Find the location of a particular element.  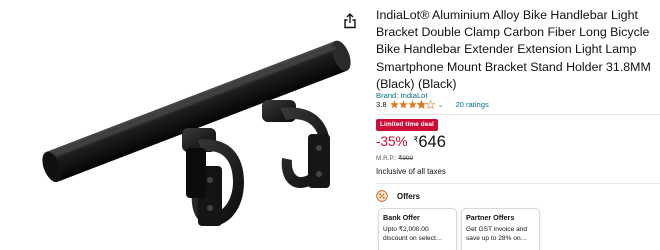

offers-header: Offers is located at coordinates (398, 196).